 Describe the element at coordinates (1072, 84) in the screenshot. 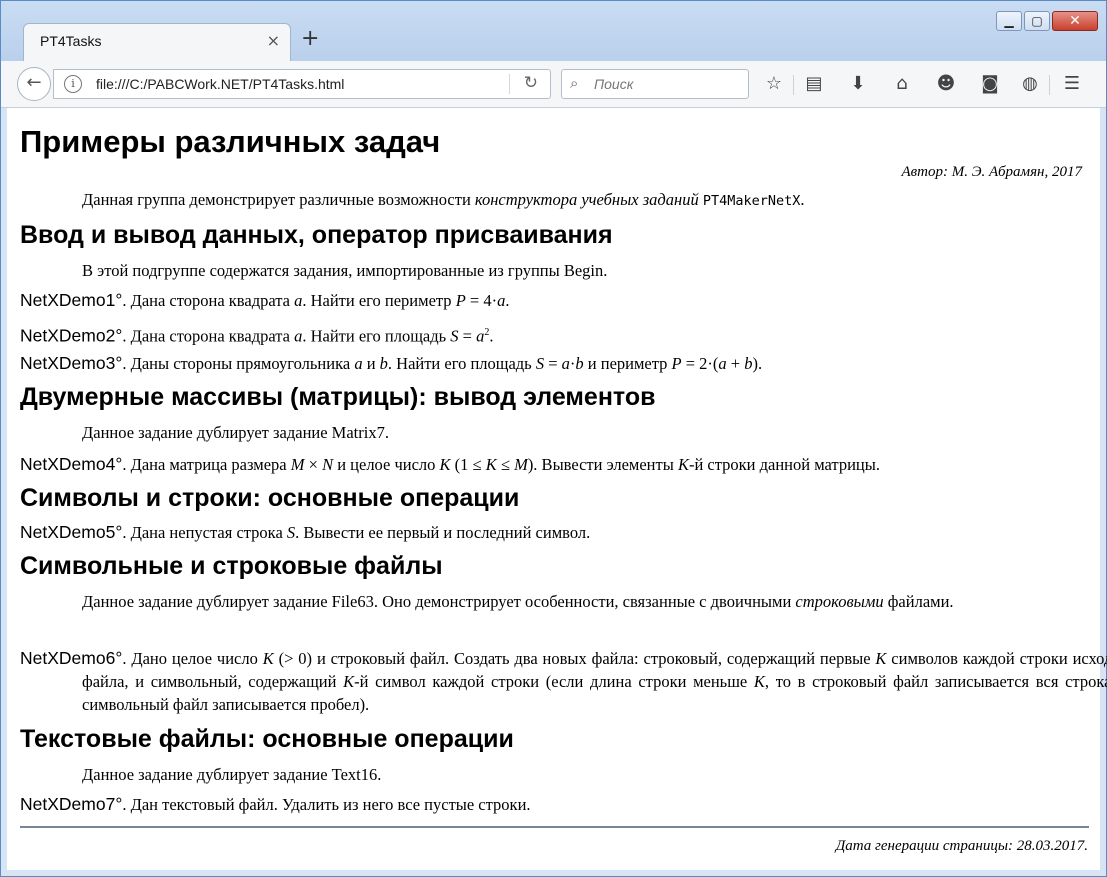

I see `menu-icon: ☰` at that location.